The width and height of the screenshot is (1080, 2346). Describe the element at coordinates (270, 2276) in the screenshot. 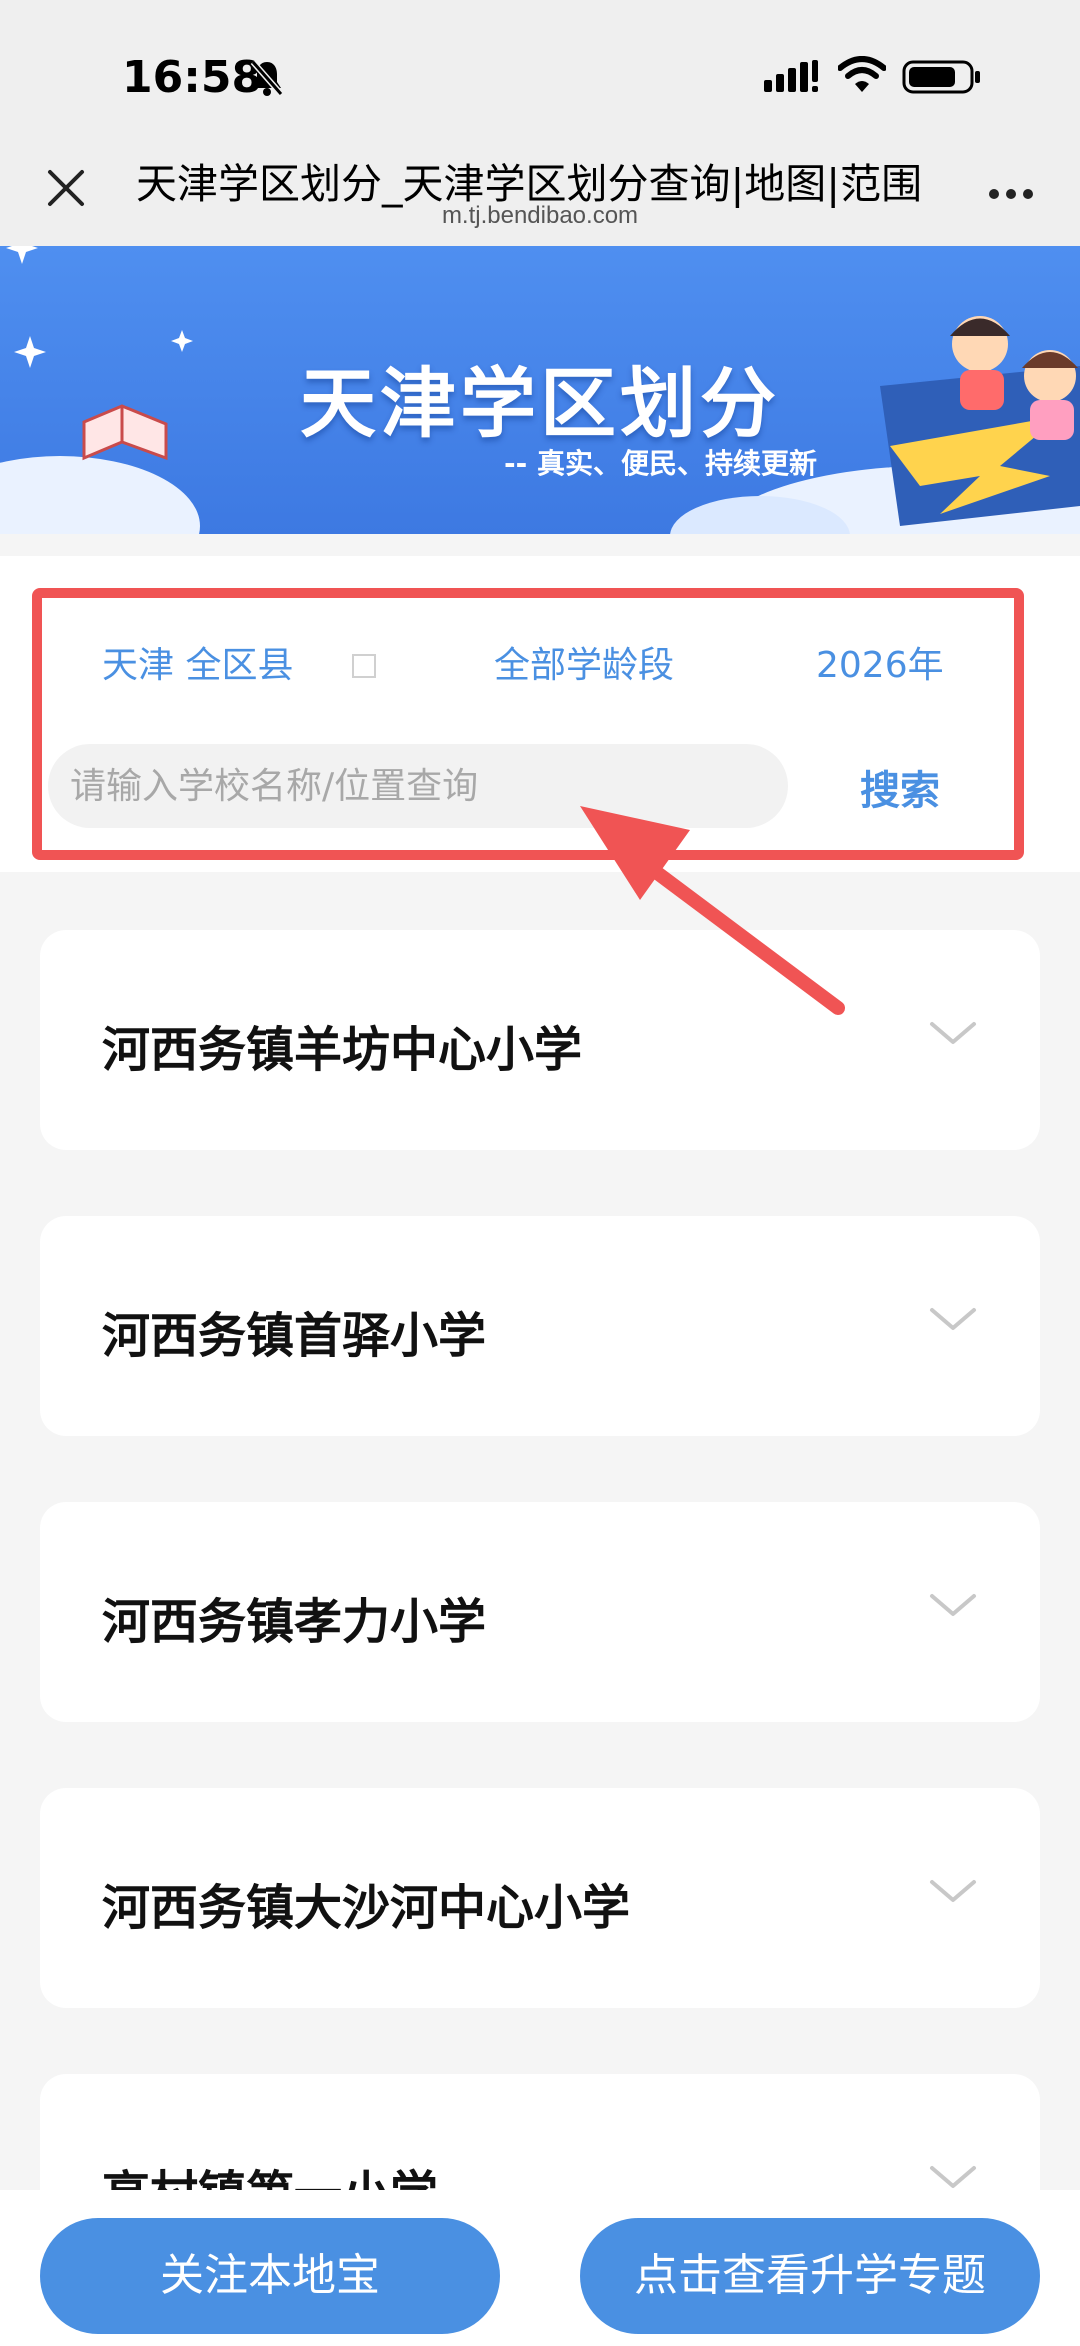

I see `follow-button: 关注本地宝` at that location.